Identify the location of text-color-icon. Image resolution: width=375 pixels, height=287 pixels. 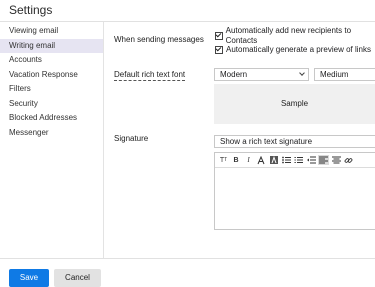
(261, 160).